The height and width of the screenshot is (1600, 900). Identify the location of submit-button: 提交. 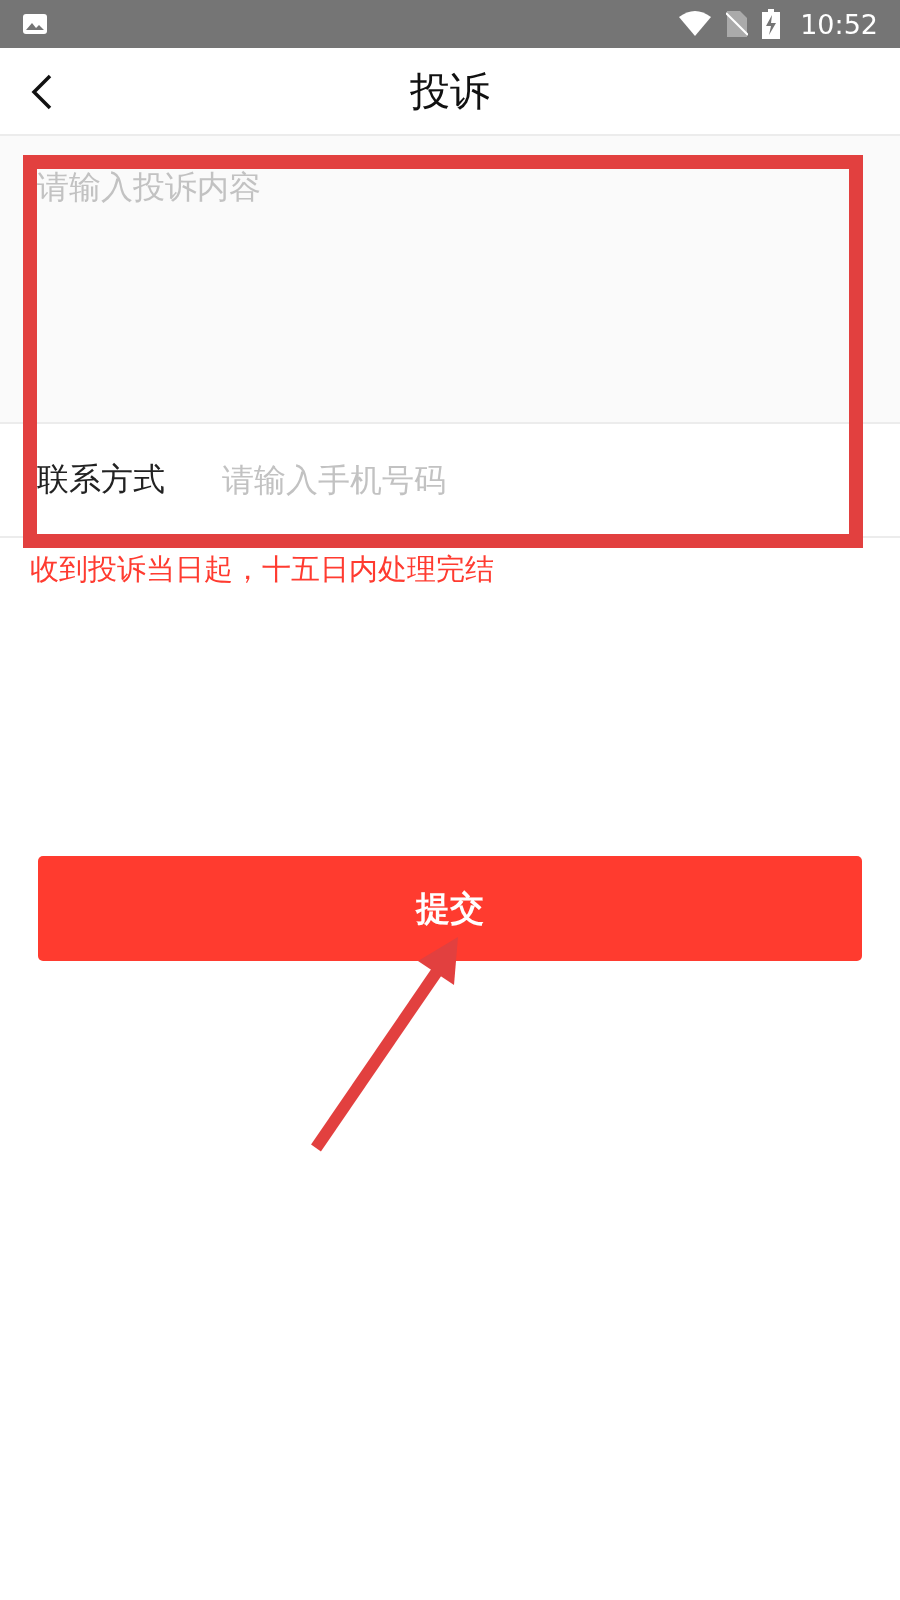
(450, 908).